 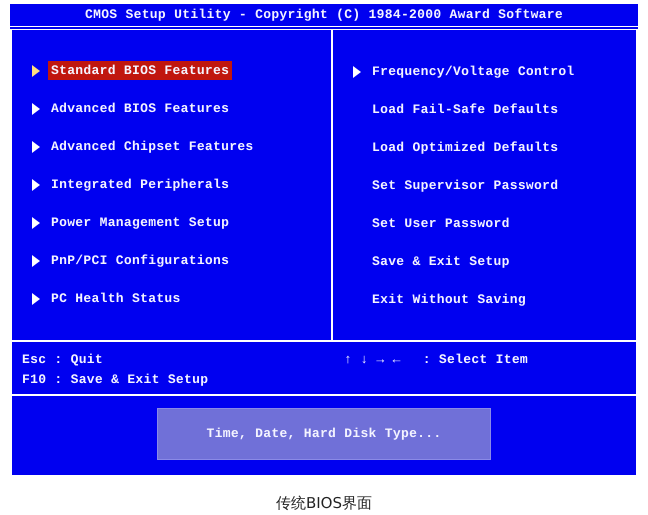 What do you see at coordinates (465, 110) in the screenshot?
I see `menu-item: Load Fail-Safe Defaults` at bounding box center [465, 110].